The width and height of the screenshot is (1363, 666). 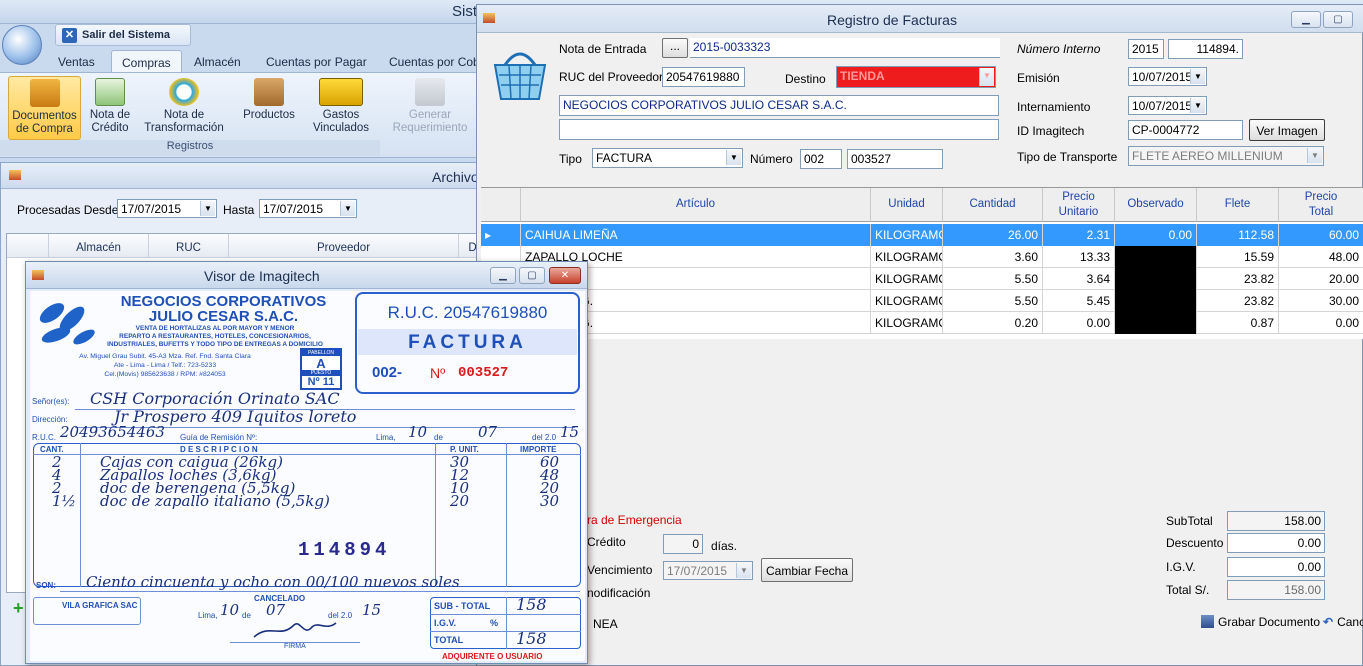 What do you see at coordinates (76, 61) in the screenshot?
I see `tab-ventas: Ventas` at bounding box center [76, 61].